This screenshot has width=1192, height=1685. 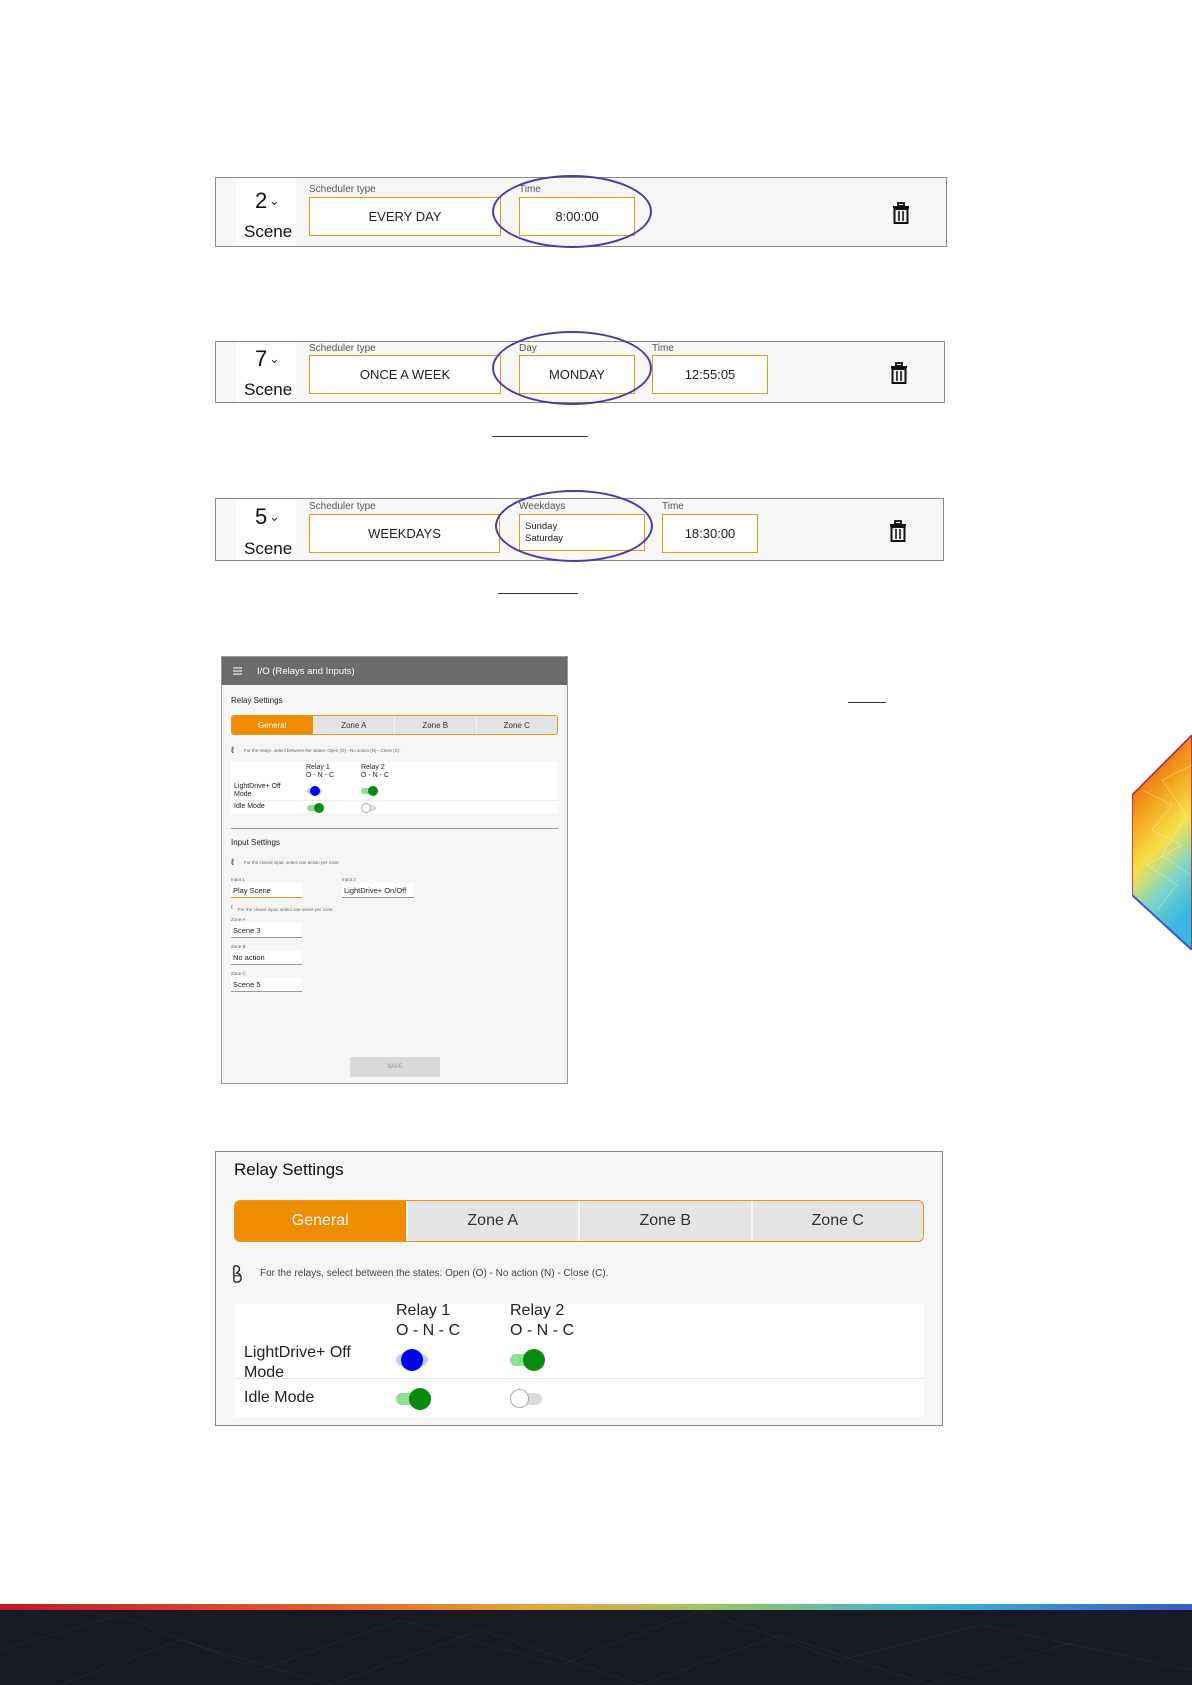 What do you see at coordinates (266, 890) in the screenshot?
I see `input1-select: Play Scene` at bounding box center [266, 890].